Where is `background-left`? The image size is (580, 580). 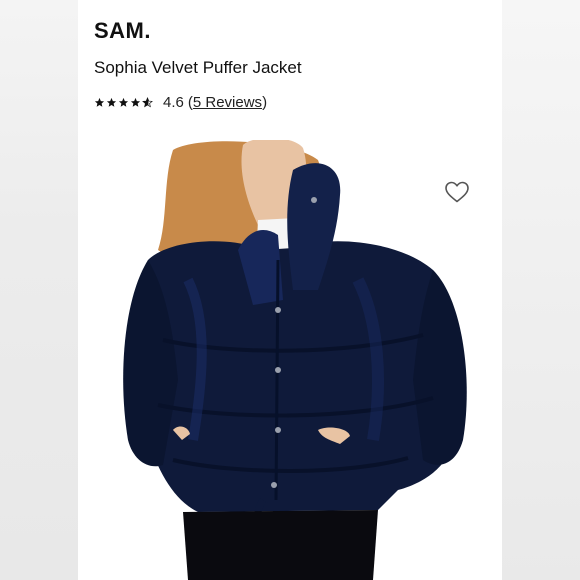
background-left is located at coordinates (39, 290).